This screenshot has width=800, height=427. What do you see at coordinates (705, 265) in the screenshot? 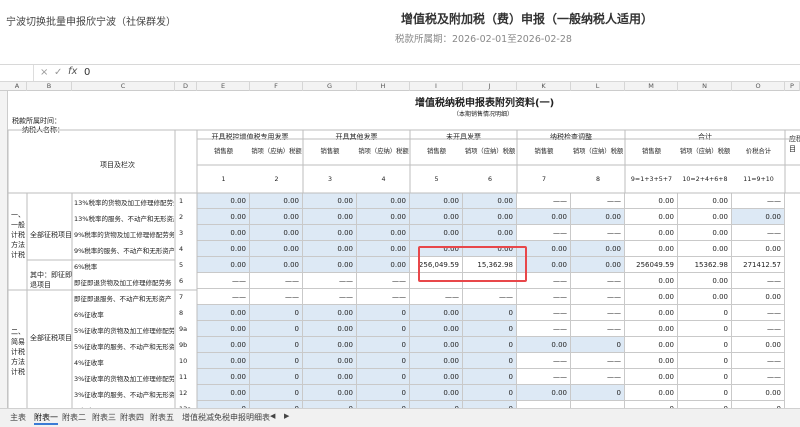
I see `table-cell: 15362.98` at bounding box center [705, 265].